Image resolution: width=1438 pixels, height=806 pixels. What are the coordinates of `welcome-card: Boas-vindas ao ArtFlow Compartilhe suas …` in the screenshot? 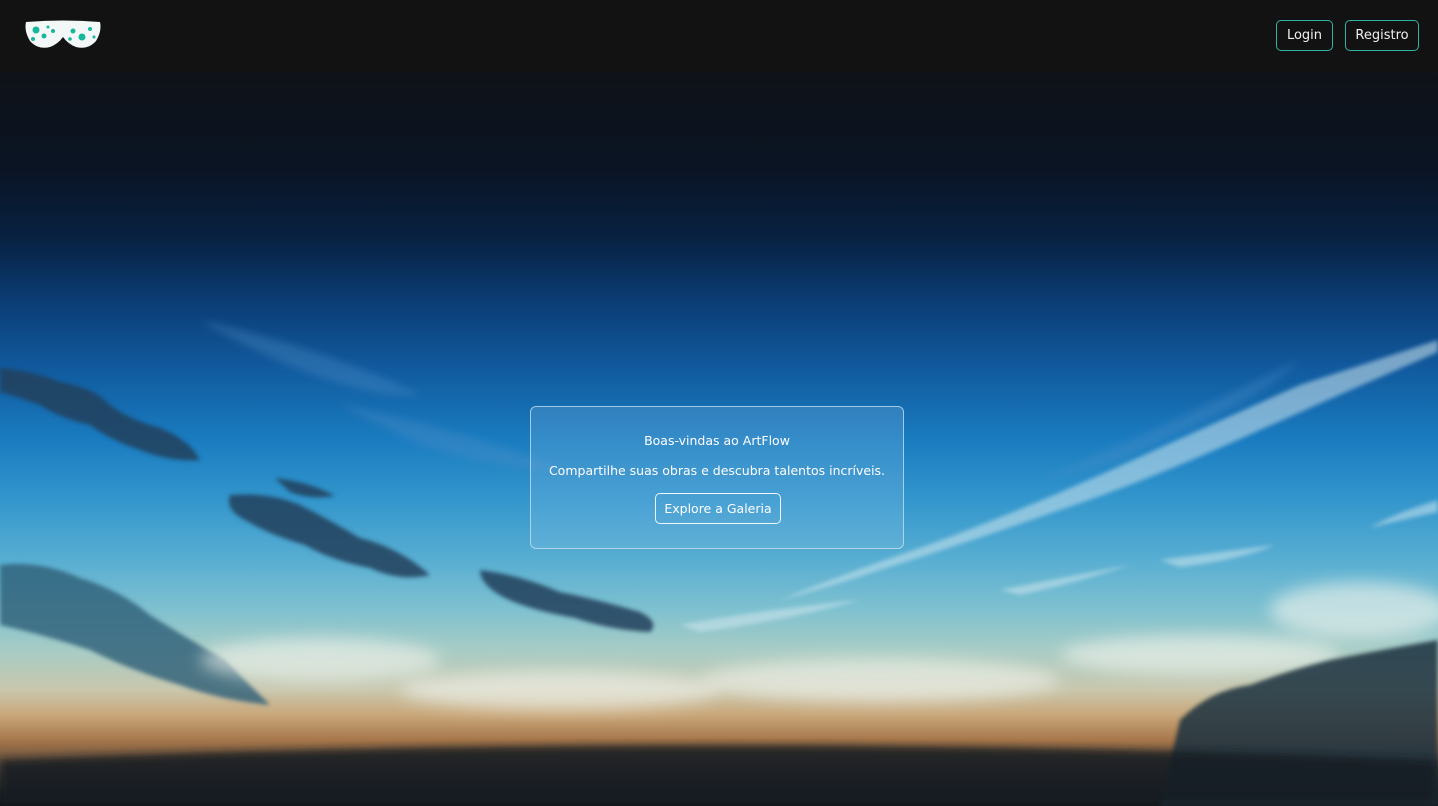 It's located at (717, 477).